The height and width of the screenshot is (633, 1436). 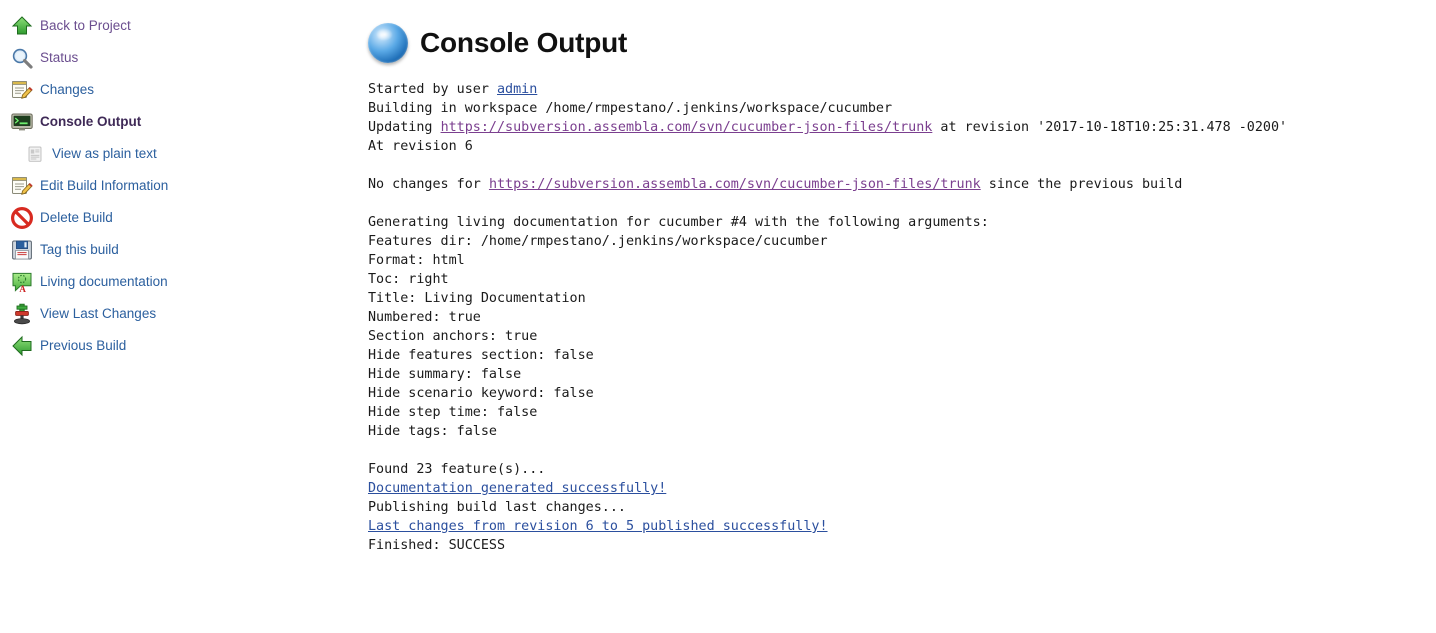 What do you see at coordinates (902, 146) in the screenshot?
I see `console-line: At revision 6` at bounding box center [902, 146].